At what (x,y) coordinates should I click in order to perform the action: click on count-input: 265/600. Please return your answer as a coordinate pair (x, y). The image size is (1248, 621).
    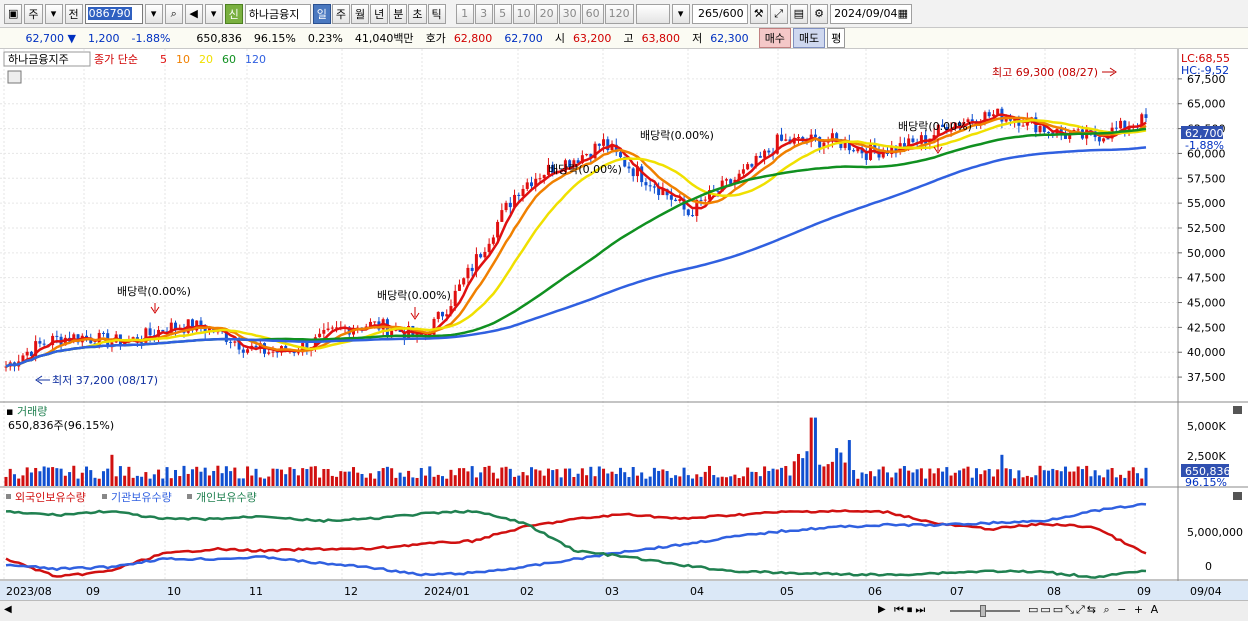
    Looking at the image, I should click on (719, 13).